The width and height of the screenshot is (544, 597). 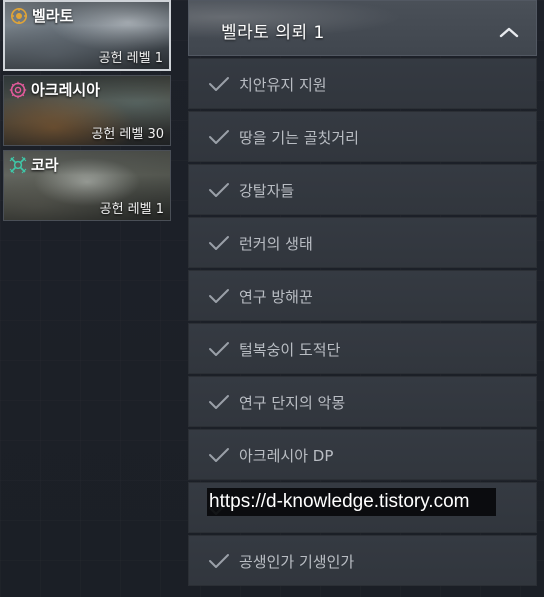 What do you see at coordinates (87, 35) in the screenshot?
I see `region-card-vellato: 벨라토 공헌 레벨 1` at bounding box center [87, 35].